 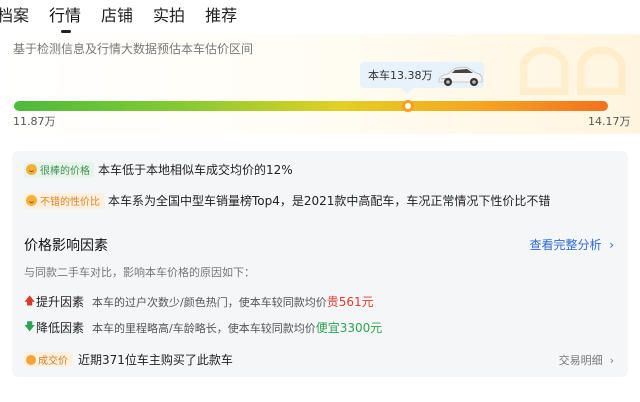 What do you see at coordinates (329, 201) in the screenshot?
I see `good-value-text: 本车系为全国中型车销量榜Top4，是2021款中高配车，车况正常情况下性价比不错` at bounding box center [329, 201].